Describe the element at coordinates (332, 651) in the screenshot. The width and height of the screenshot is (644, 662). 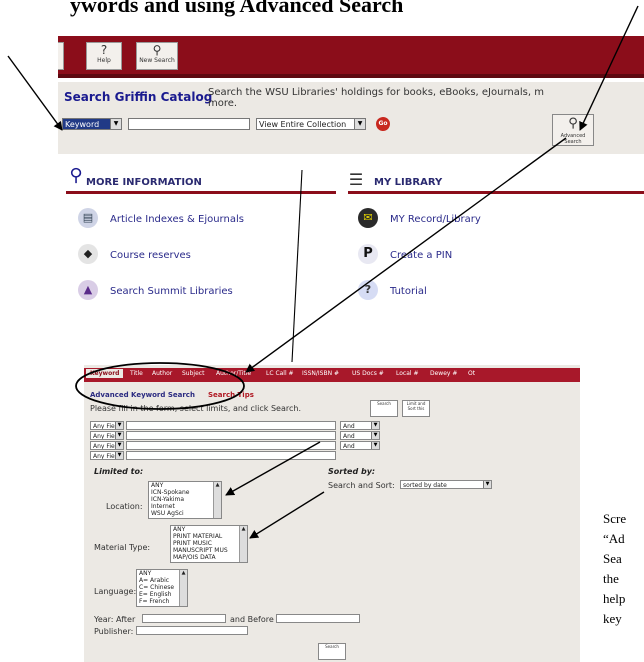
I see `bottom-search-button: Search` at that location.